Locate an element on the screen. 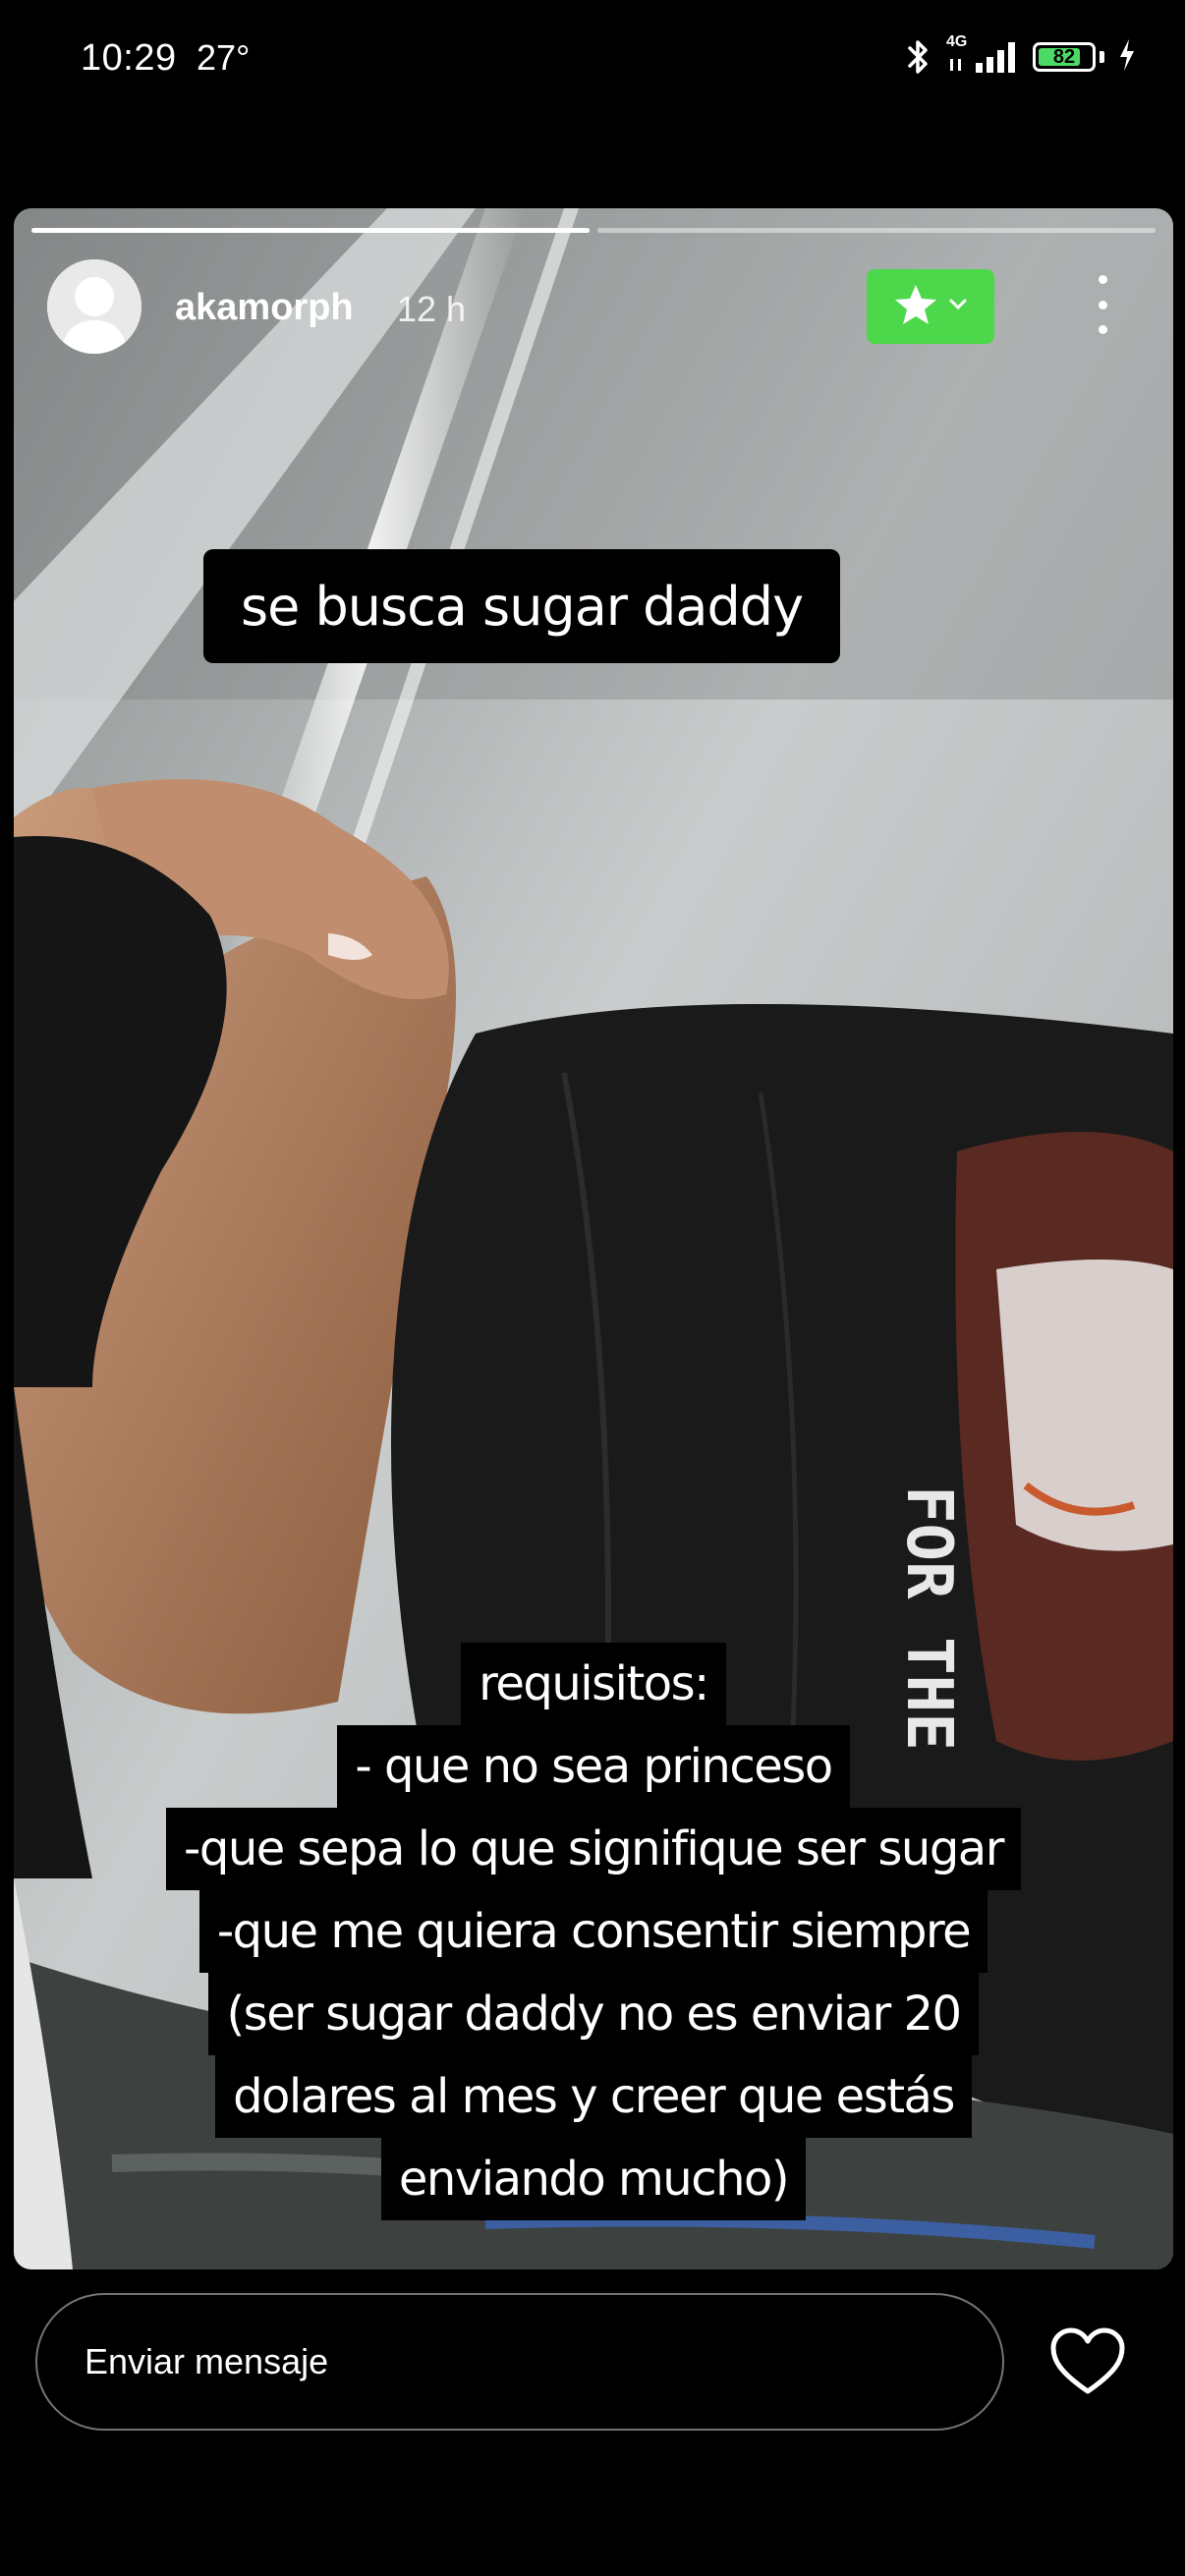 Image resolution: width=1185 pixels, height=2576 pixels. requirement-line: -que sepa lo que signifique ser sugar is located at coordinates (594, 1849).